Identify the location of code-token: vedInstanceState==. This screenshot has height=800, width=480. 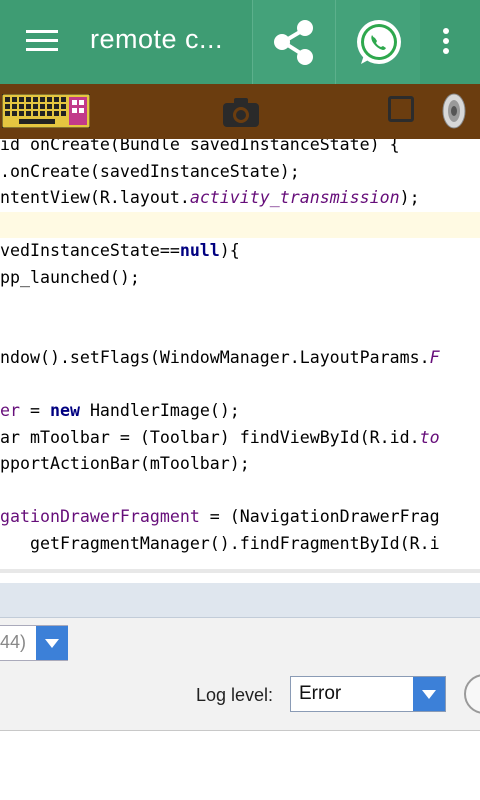
(90, 251).